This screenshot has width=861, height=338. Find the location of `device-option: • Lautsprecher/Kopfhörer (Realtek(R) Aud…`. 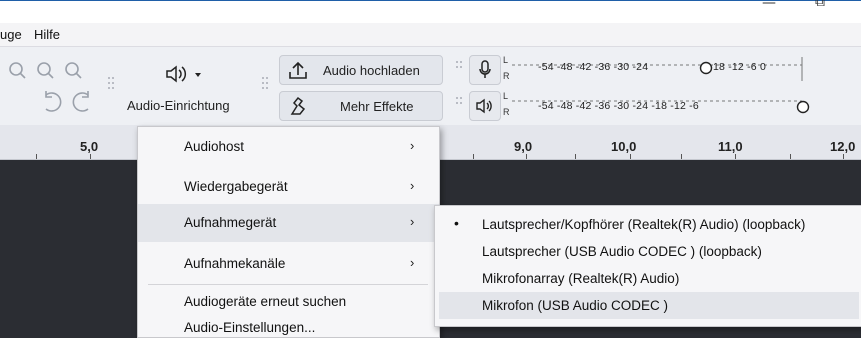

device-option: • Lautsprecher/Kopfhörer (Realtek(R) Aud… is located at coordinates (649, 224).